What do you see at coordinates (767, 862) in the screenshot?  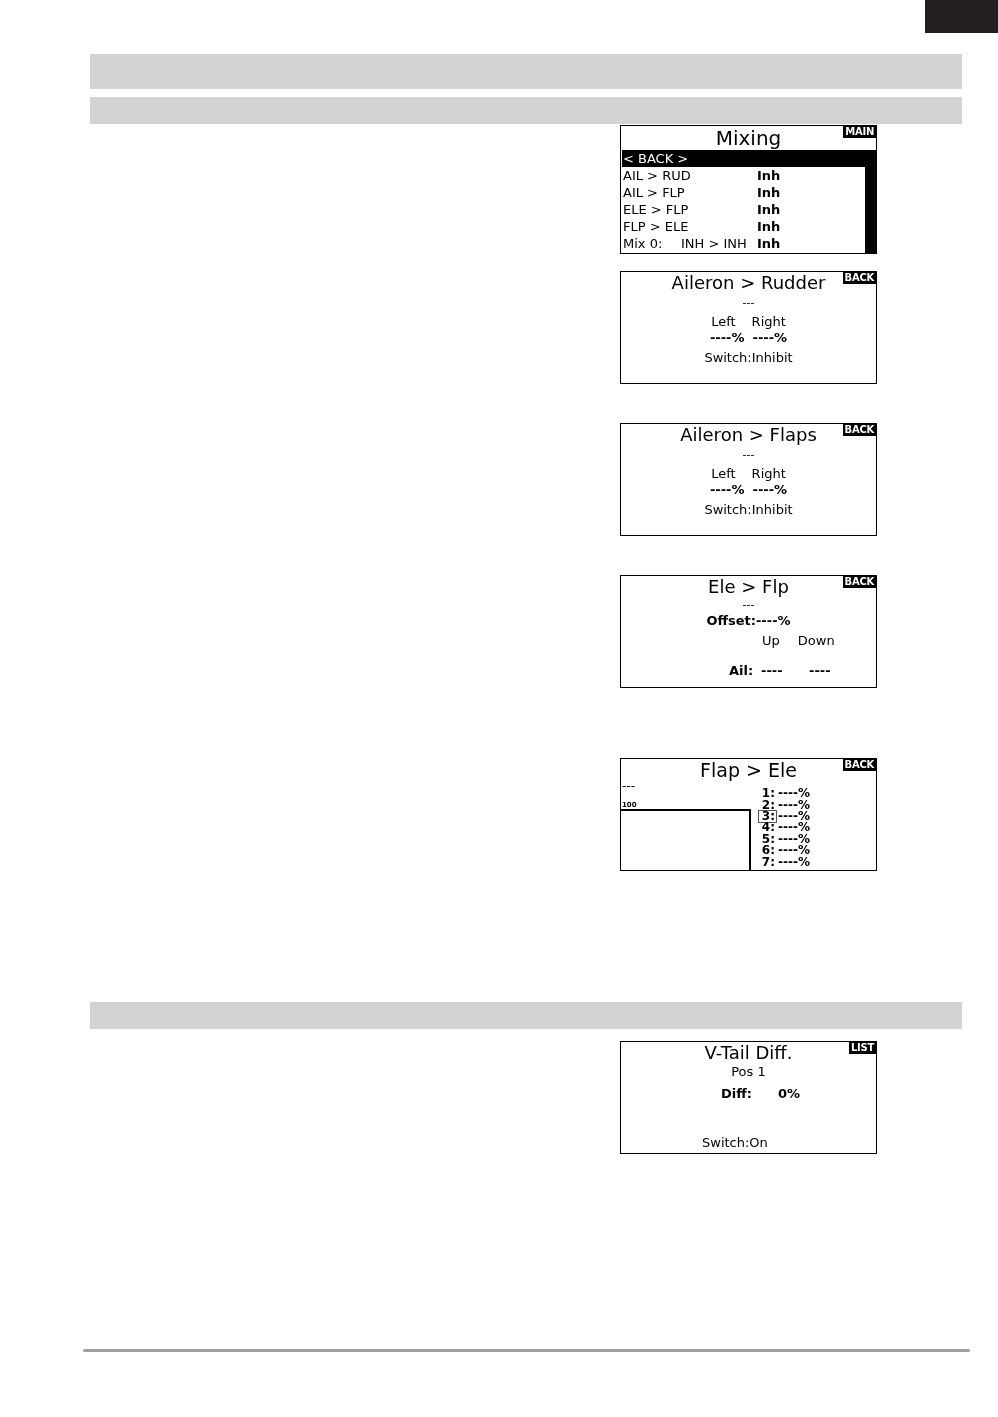 I see `point-label: 7:` at bounding box center [767, 862].